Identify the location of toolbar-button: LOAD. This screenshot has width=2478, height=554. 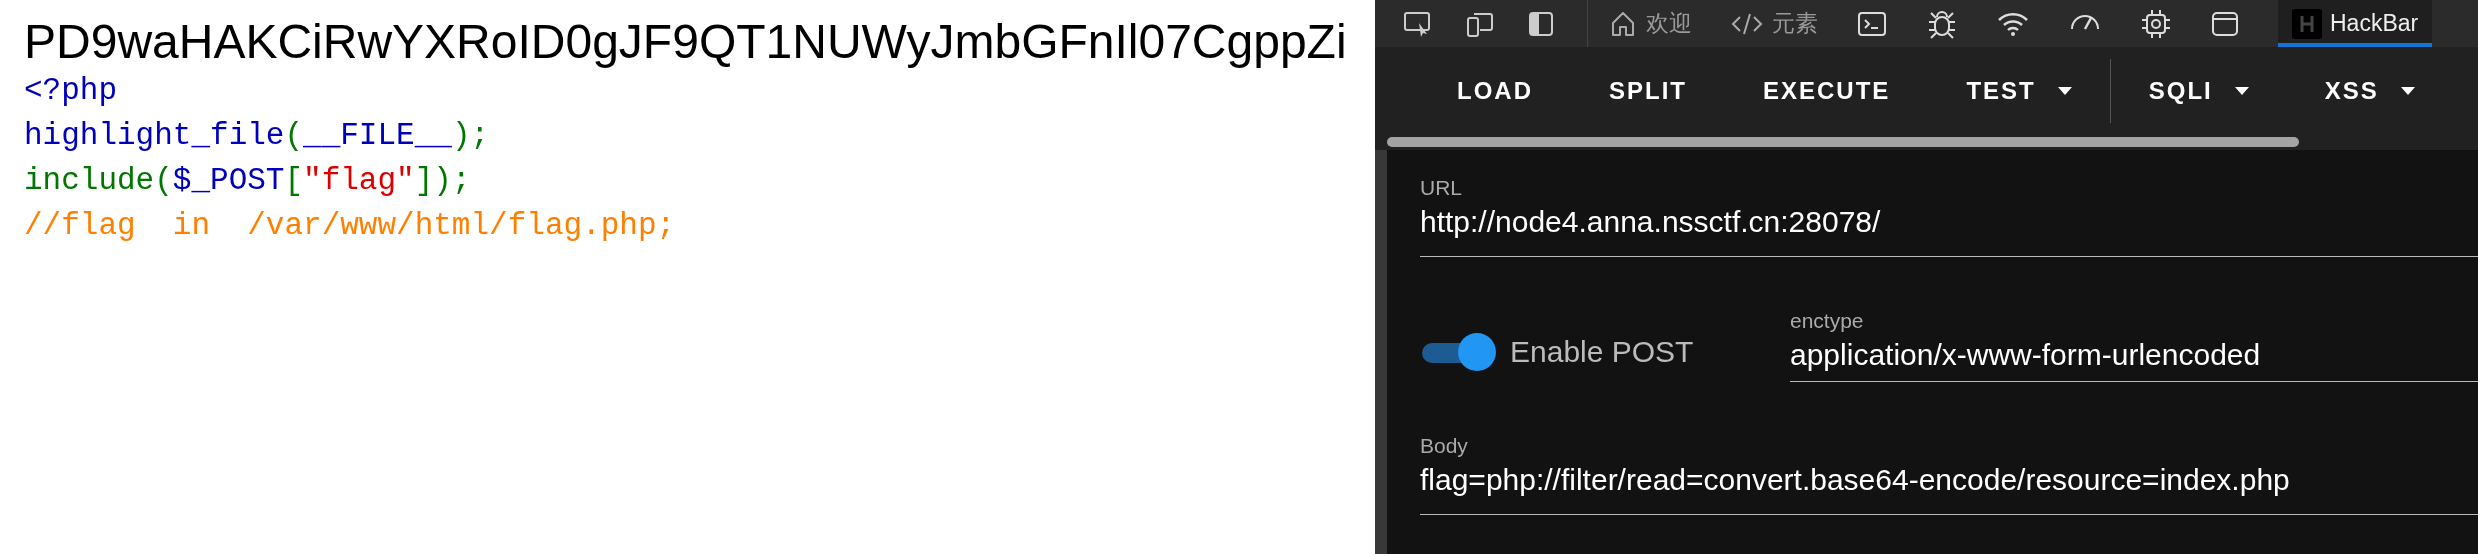
(1495, 91).